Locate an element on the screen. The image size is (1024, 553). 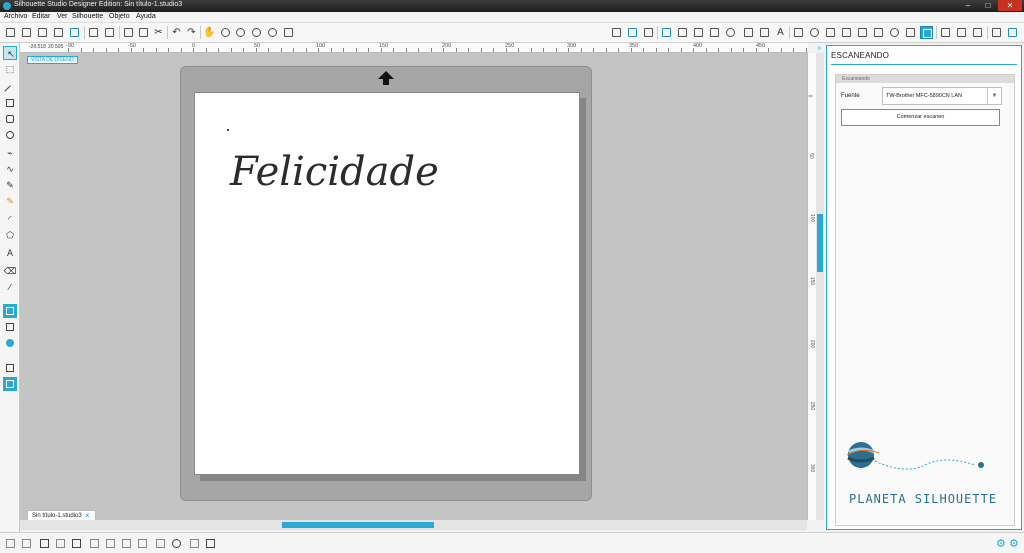
registration-marks-icon is located at coordinates (648, 32).